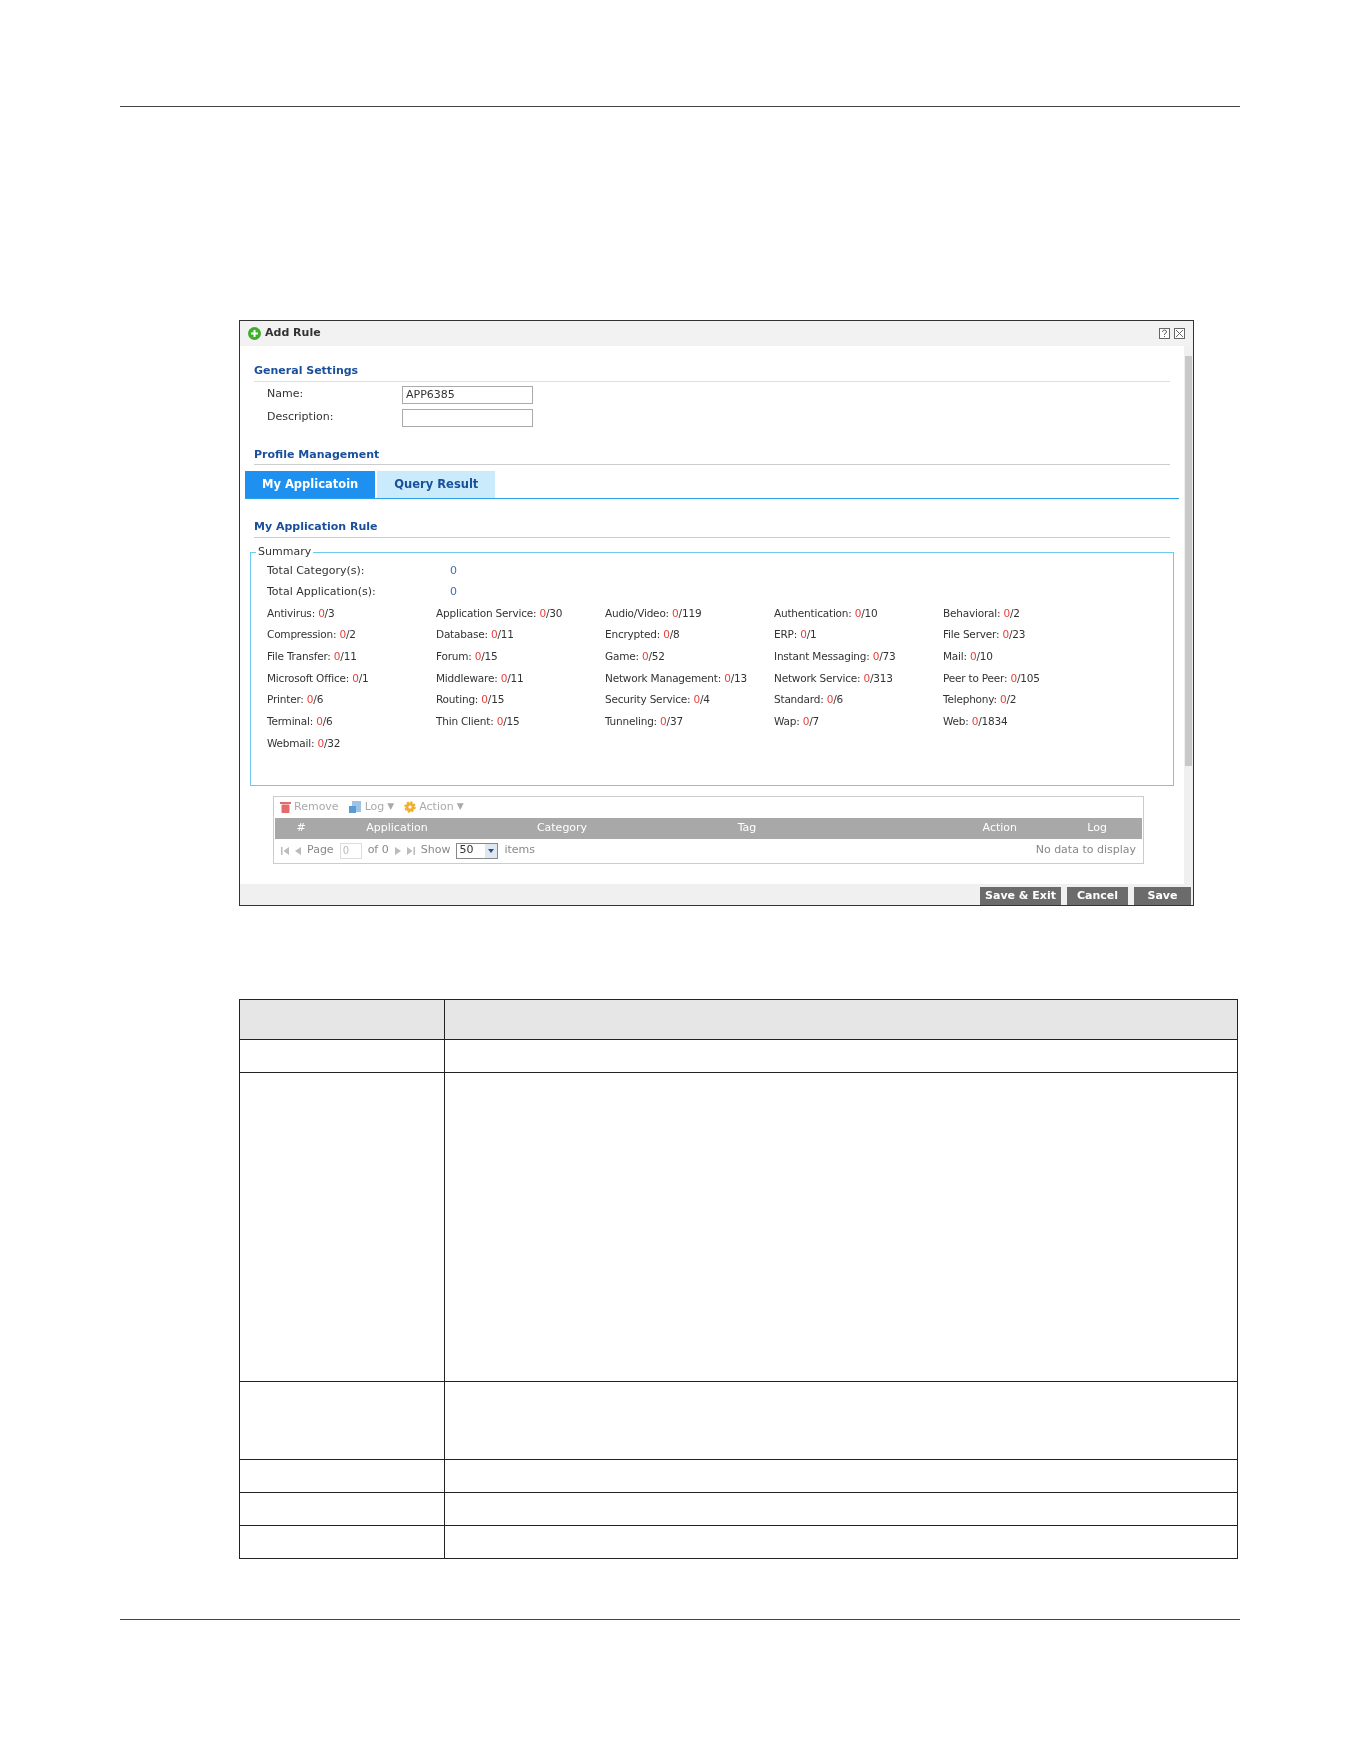 Image resolution: width=1361 pixels, height=1761 pixels. Describe the element at coordinates (747, 828) in the screenshot. I see `column-header: Tag` at that location.